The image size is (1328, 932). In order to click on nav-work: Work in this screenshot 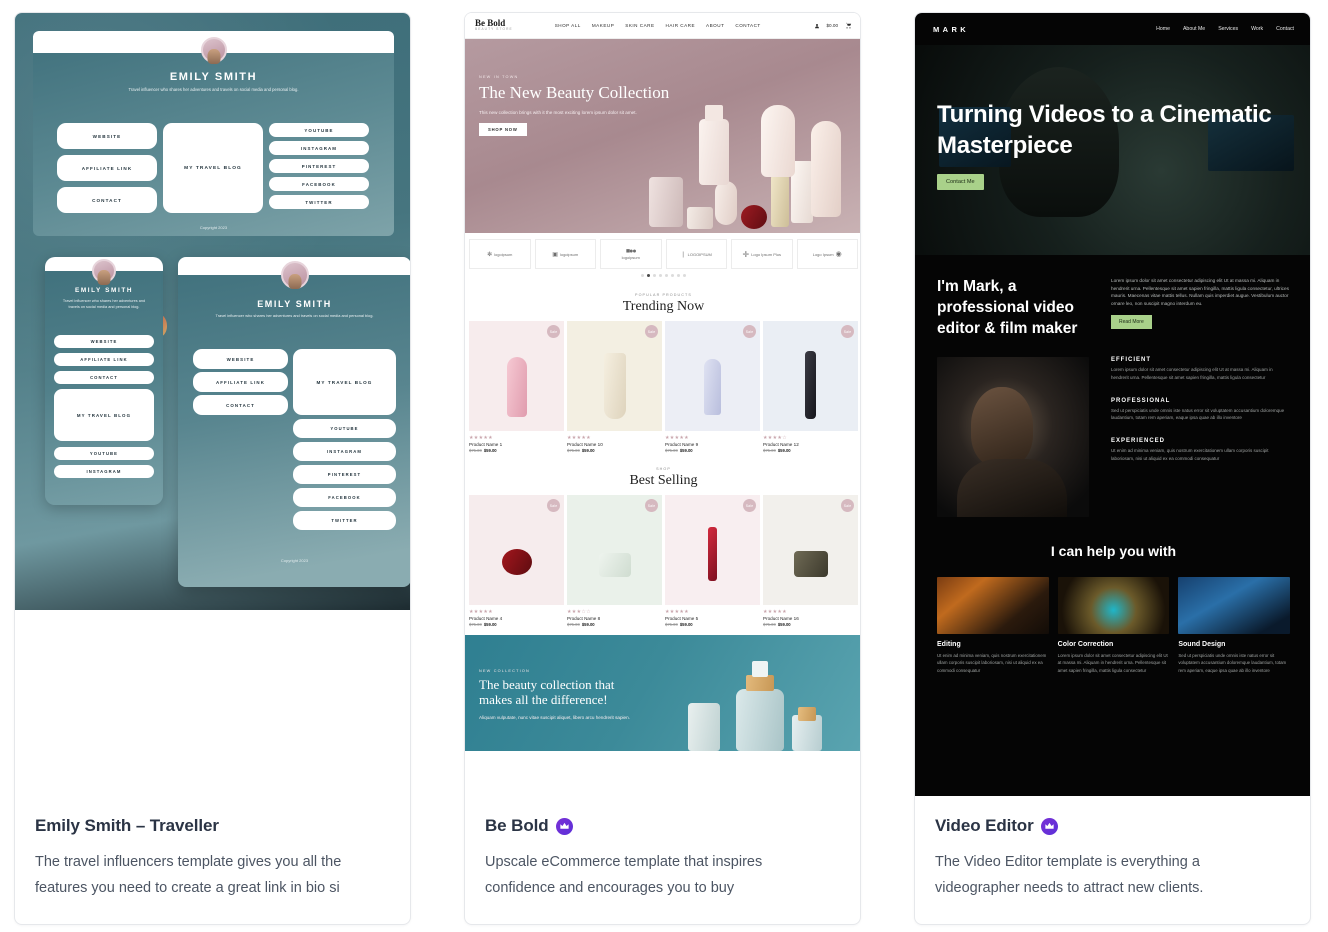, I will do `click(1257, 29)`.